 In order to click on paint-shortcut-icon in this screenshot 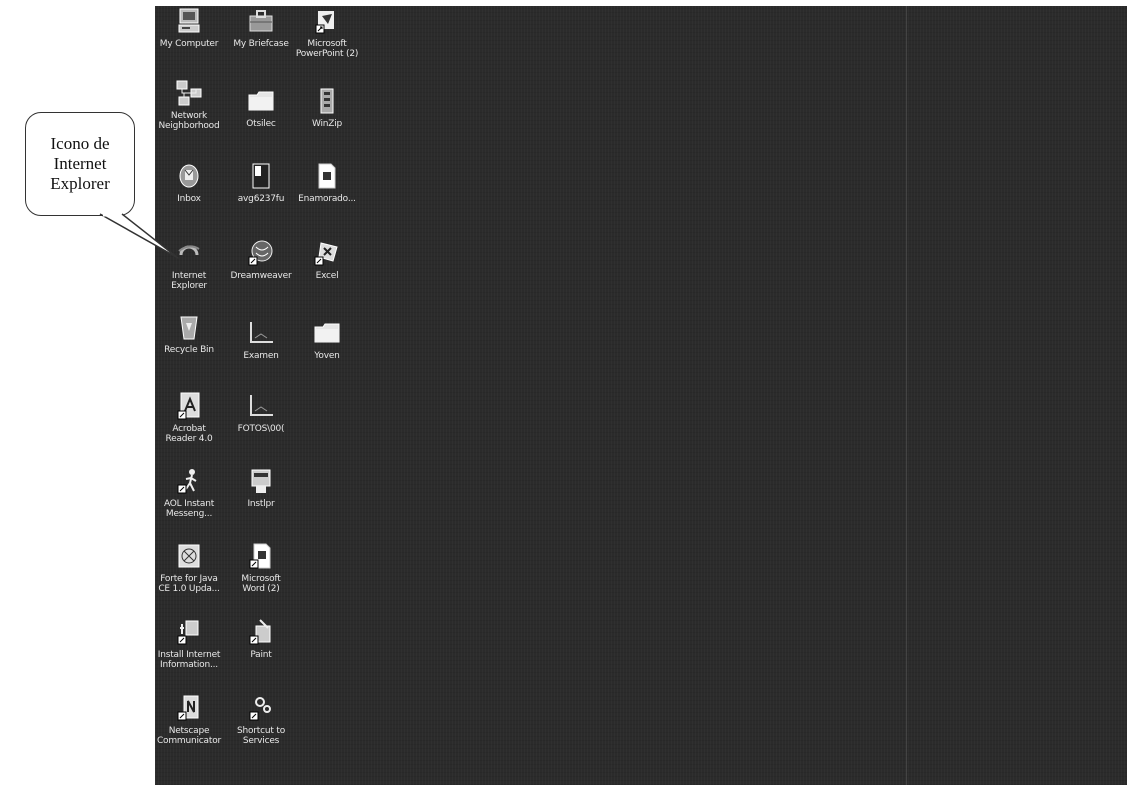, I will do `click(261, 632)`.